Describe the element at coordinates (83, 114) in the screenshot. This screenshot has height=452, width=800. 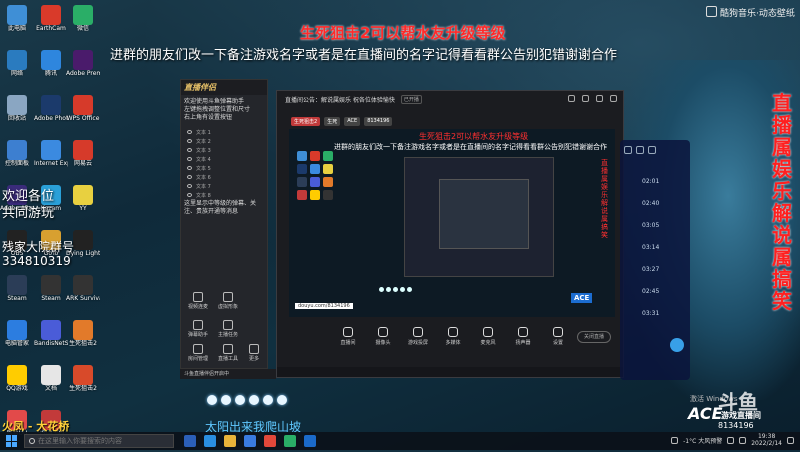
I see `desktop-icon: WPS Office` at that location.